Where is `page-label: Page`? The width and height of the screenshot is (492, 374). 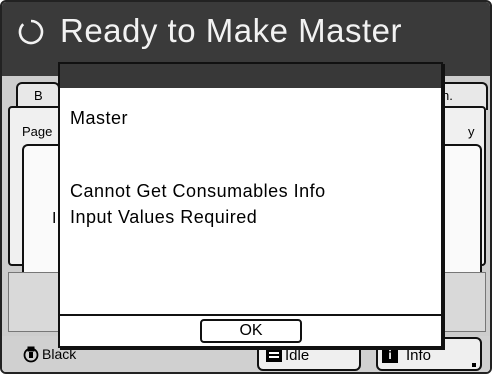
page-label: Page is located at coordinates (37, 131).